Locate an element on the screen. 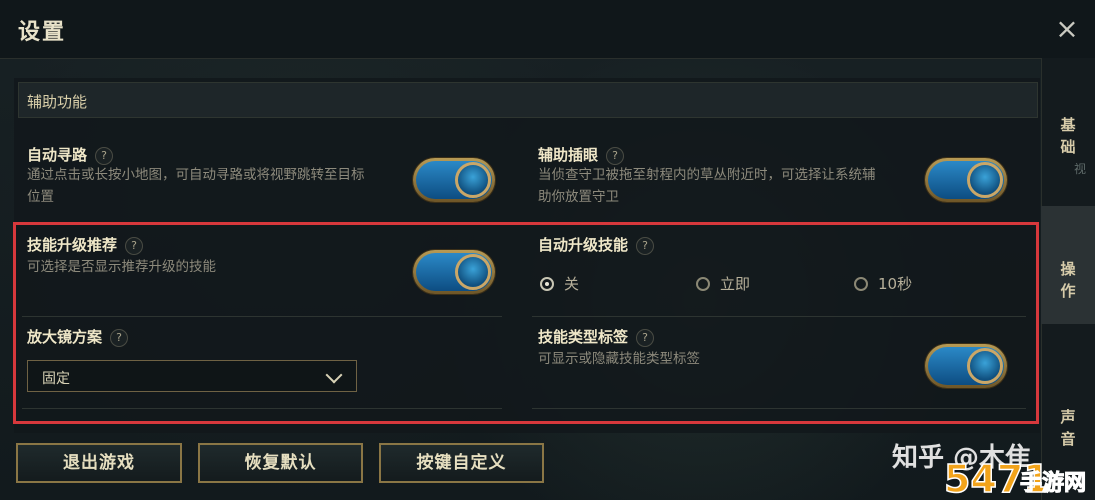  section-header-label: 辅助功能 is located at coordinates (57, 102).